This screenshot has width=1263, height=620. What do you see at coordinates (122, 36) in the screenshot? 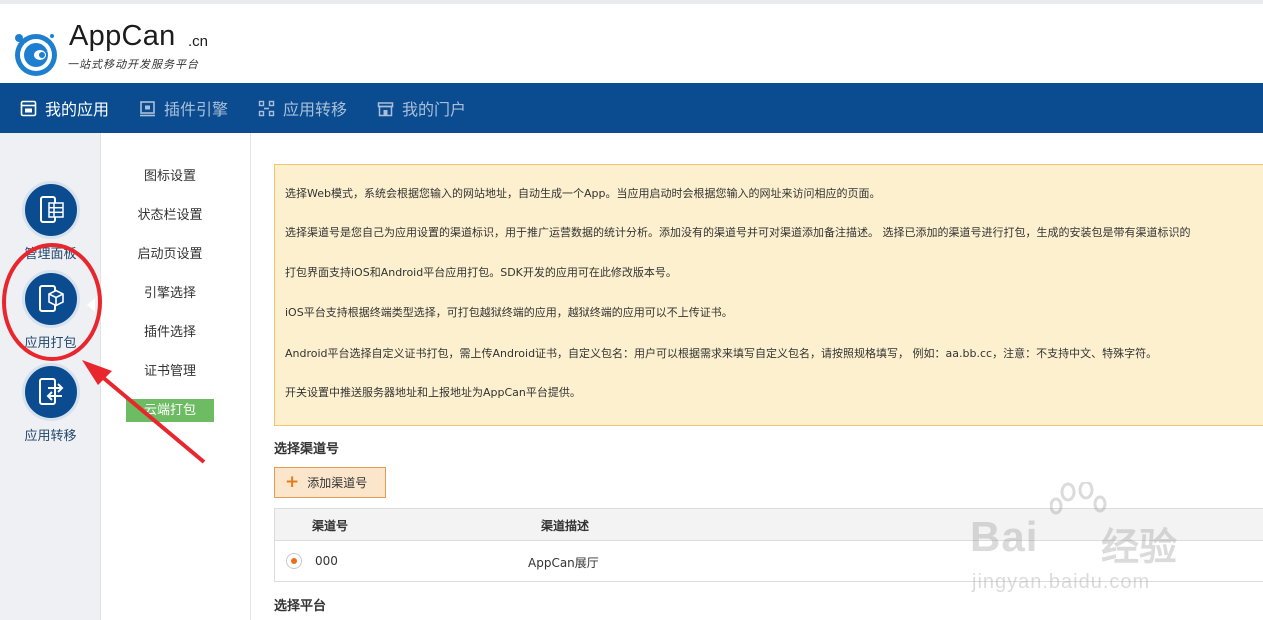
I see `logo-wordmark: AppCan` at bounding box center [122, 36].